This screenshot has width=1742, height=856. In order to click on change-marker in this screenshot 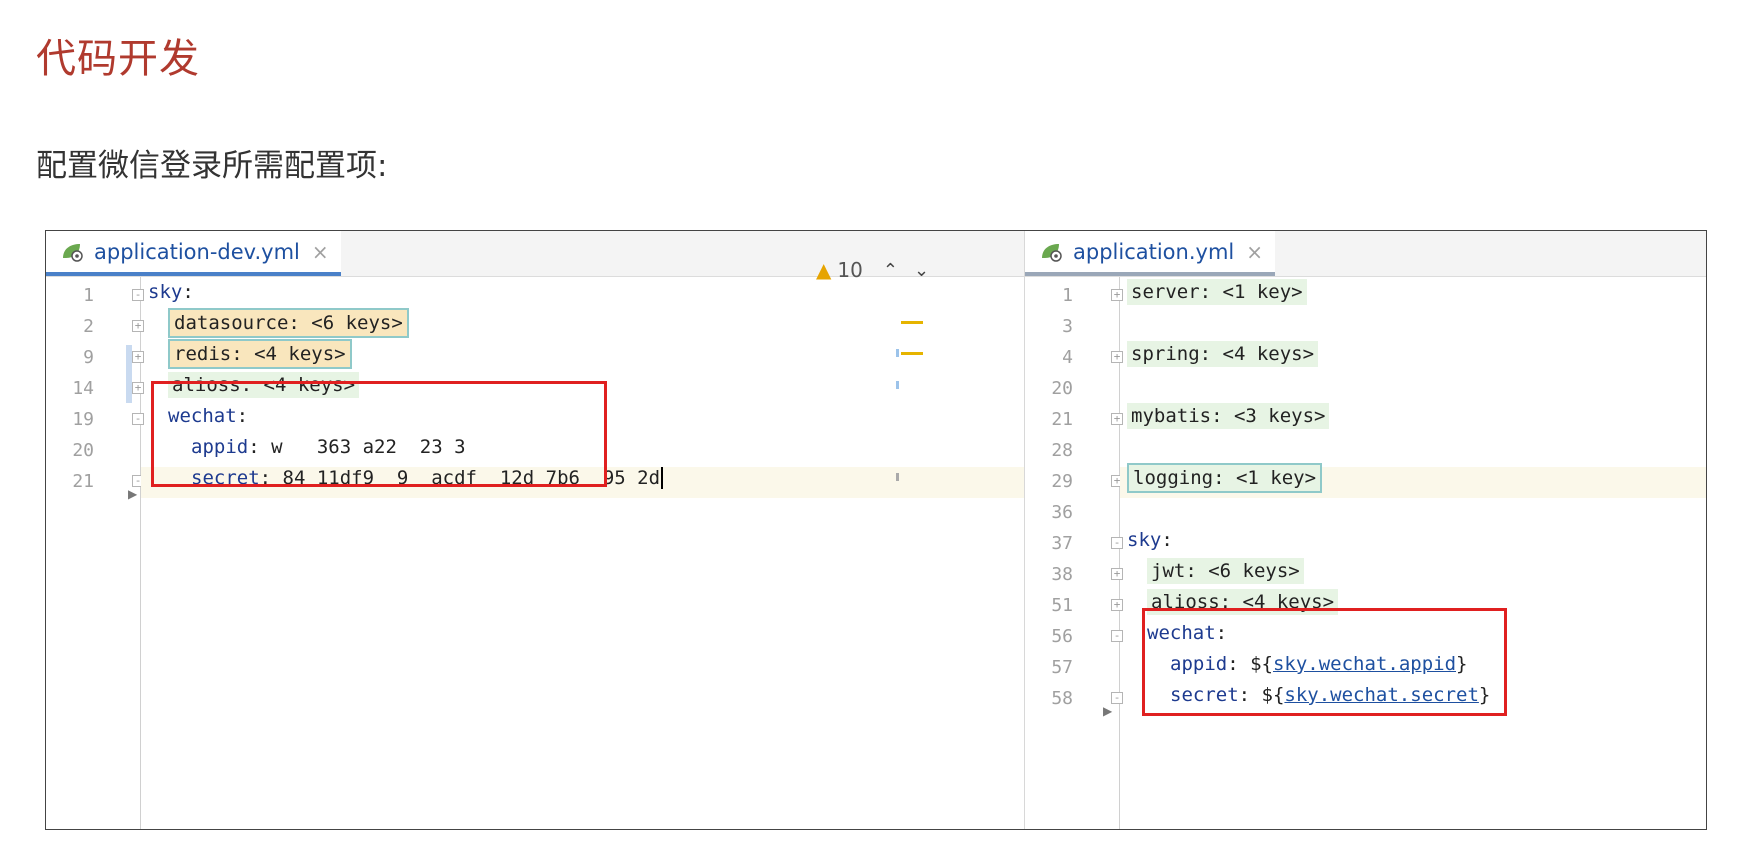, I will do `click(129, 374)`.